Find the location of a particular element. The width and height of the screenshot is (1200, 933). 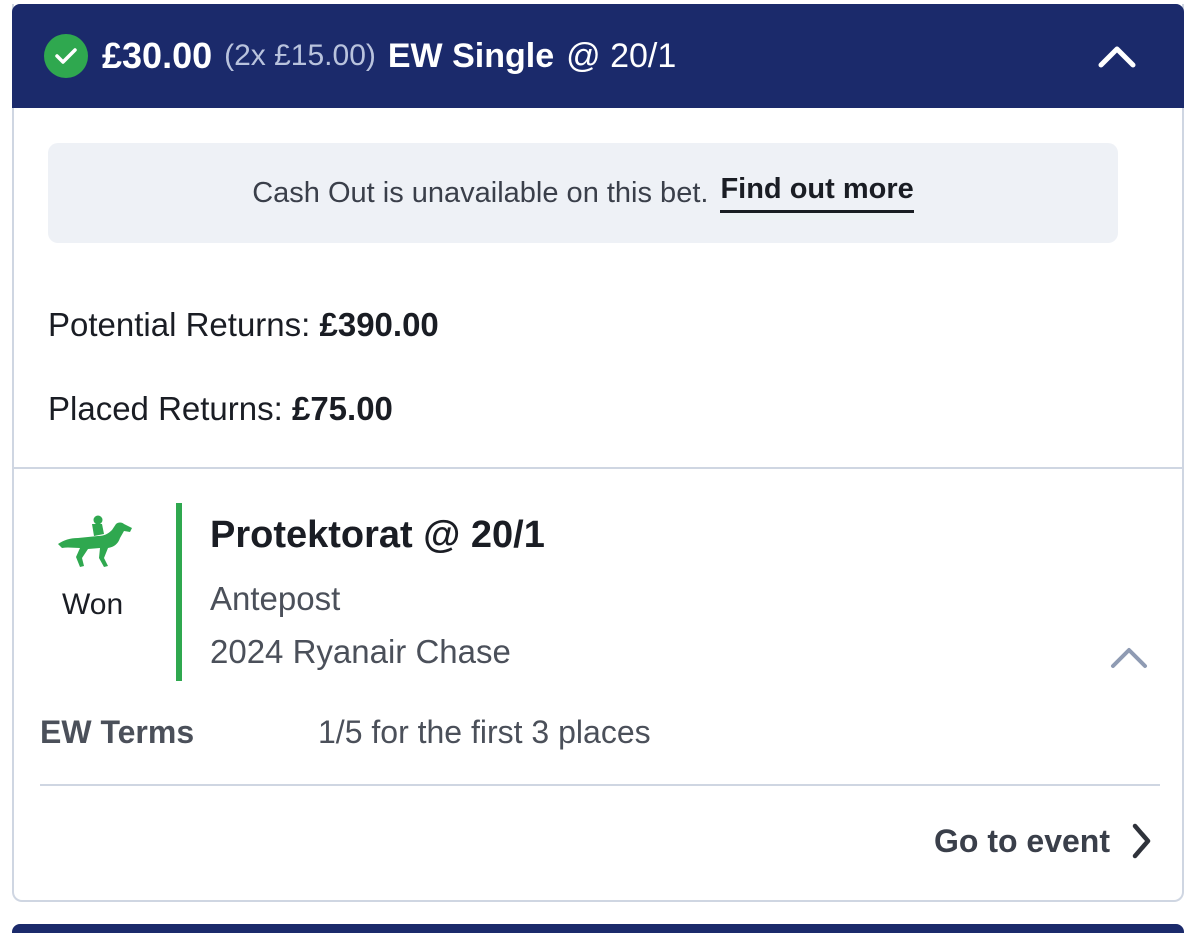

find-out-more-link: Find out more is located at coordinates (817, 193).